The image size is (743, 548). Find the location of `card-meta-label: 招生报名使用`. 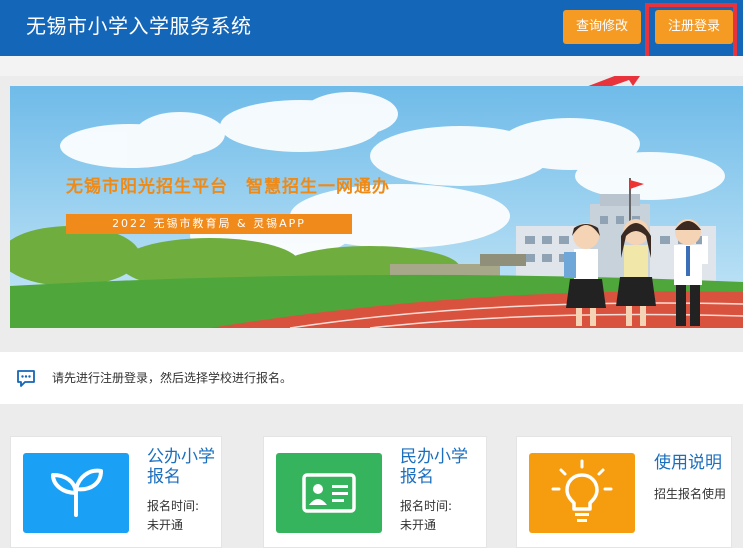

card-meta-label: 招生报名使用 is located at coordinates (690, 494).